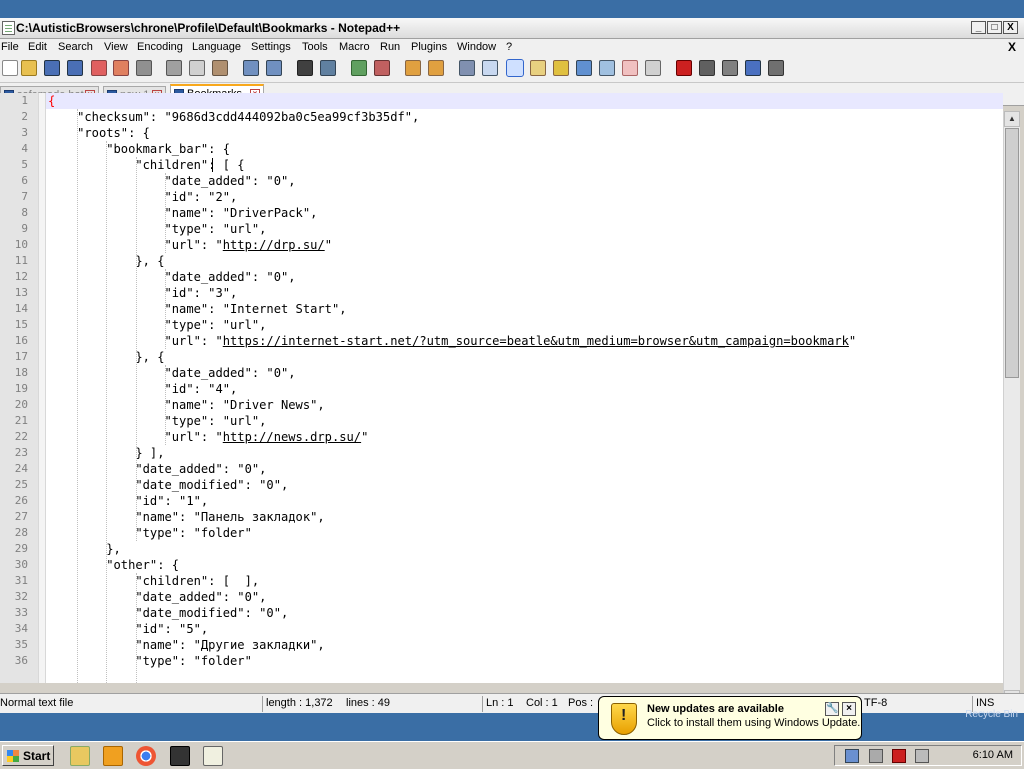 Image resolution: width=1024 pixels, height=769 pixels. I want to click on network-icon, so click(876, 756).